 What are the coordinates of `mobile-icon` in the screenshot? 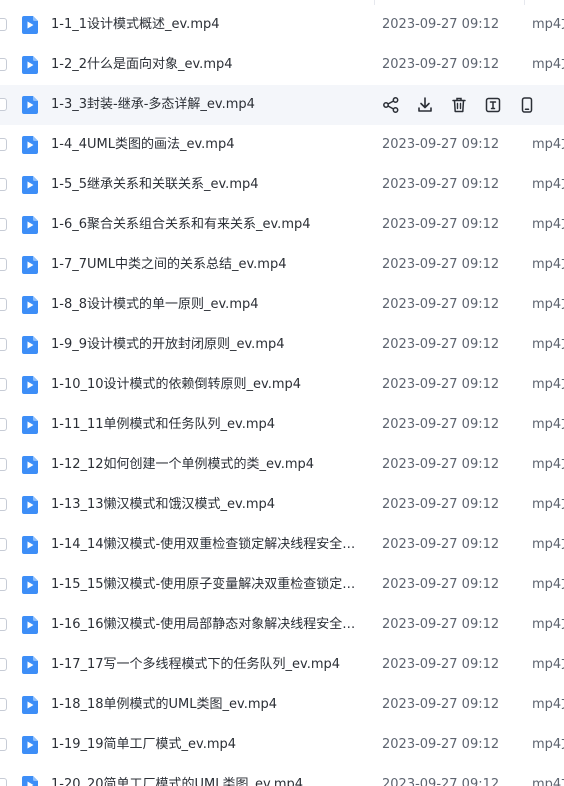 It's located at (527, 105).